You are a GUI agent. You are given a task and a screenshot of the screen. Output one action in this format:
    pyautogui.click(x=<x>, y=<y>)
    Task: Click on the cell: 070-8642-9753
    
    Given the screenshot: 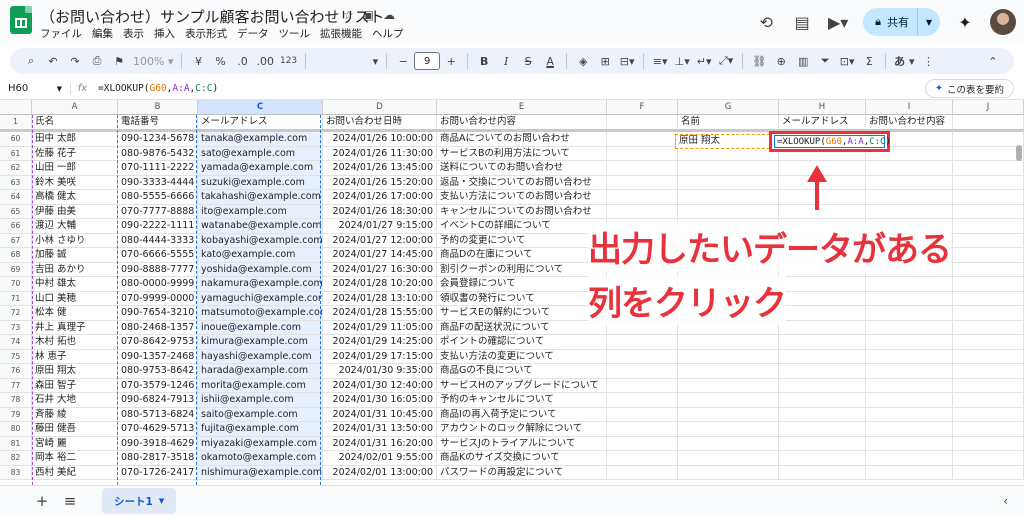 What is the action you would take?
    pyautogui.click(x=158, y=342)
    